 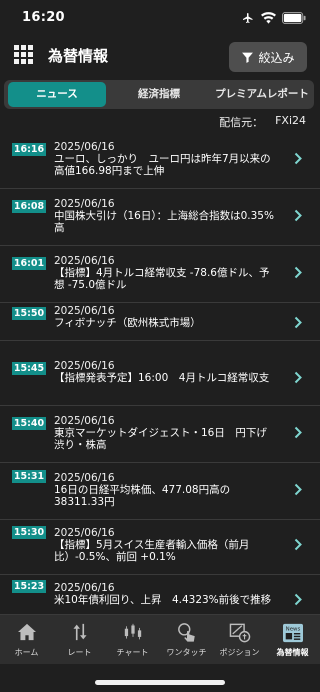 What do you see at coordinates (142, 496) in the screenshot?
I see `news-headline: 16日の日経平均株価、477.08円高の38311.33円` at bounding box center [142, 496].